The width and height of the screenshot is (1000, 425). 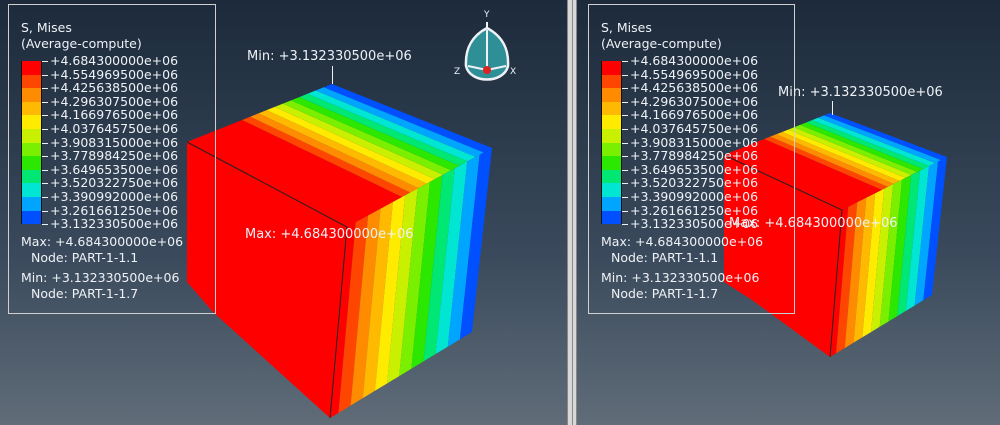 What do you see at coordinates (513, 72) in the screenshot?
I see `triad-x-label: X` at bounding box center [513, 72].